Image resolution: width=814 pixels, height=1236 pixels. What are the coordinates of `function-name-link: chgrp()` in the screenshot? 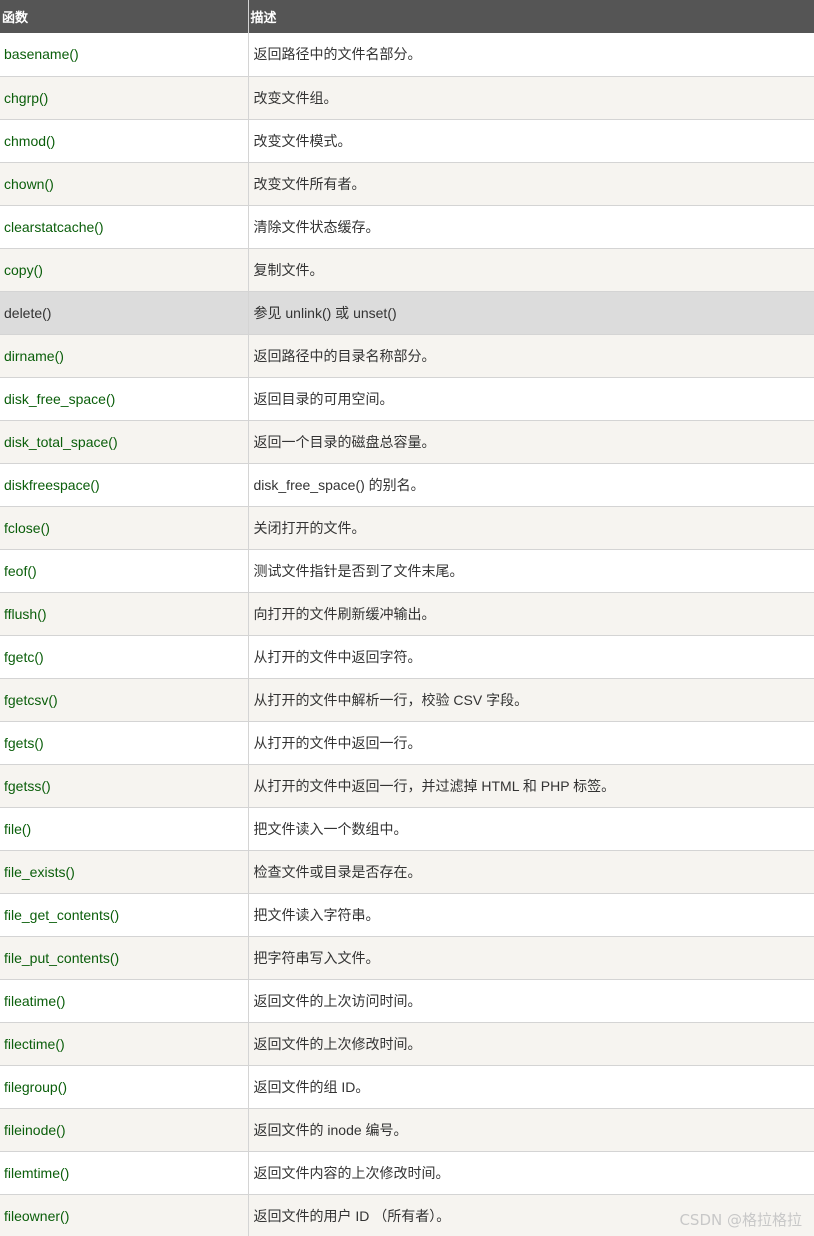 It's located at (124, 98).